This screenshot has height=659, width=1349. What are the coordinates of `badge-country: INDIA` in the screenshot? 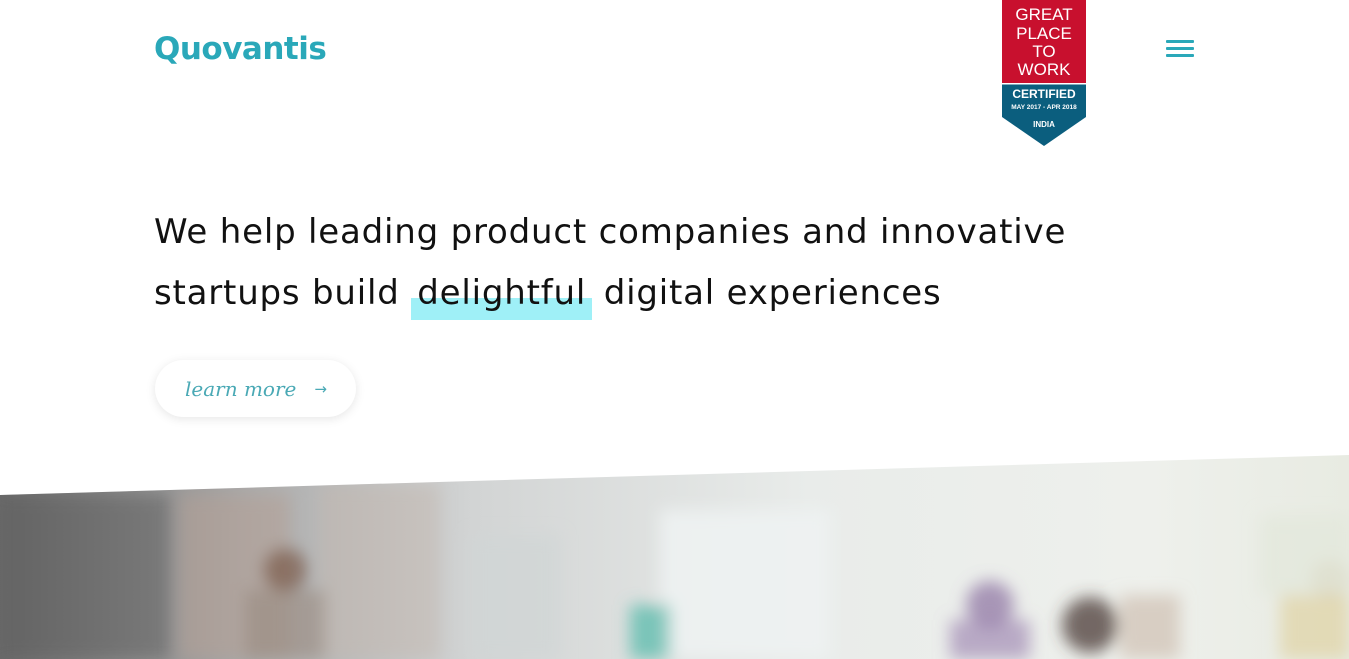 It's located at (1044, 124).